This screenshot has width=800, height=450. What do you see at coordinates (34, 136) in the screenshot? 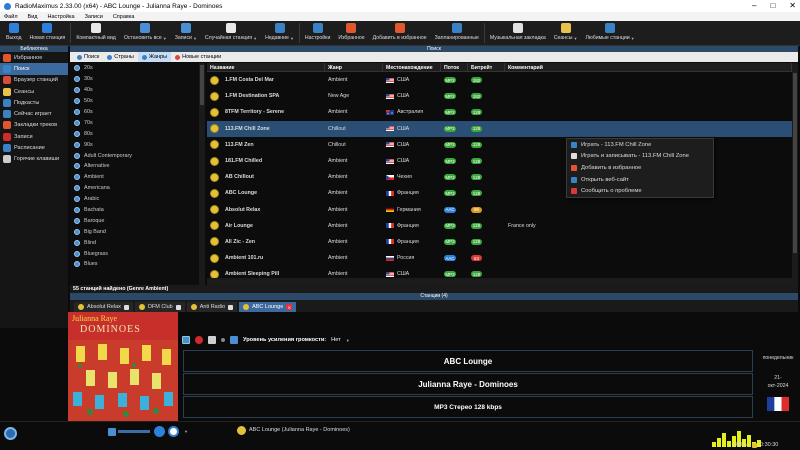
I see `sidebar-item-7: Записи` at bounding box center [34, 136].